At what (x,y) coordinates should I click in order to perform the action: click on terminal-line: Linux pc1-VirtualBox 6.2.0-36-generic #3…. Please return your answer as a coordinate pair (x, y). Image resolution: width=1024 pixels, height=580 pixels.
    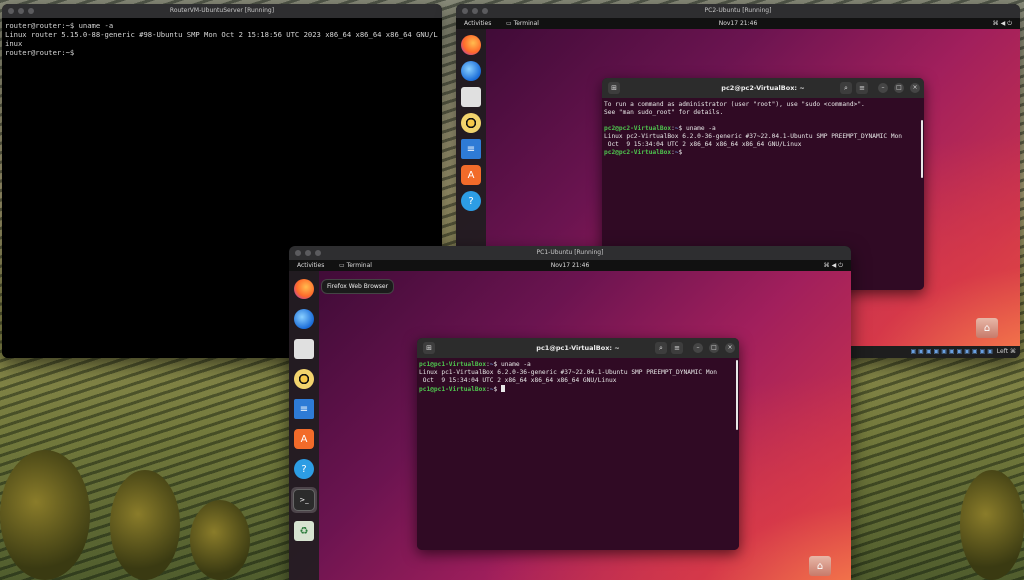
    Looking at the image, I should click on (568, 372).